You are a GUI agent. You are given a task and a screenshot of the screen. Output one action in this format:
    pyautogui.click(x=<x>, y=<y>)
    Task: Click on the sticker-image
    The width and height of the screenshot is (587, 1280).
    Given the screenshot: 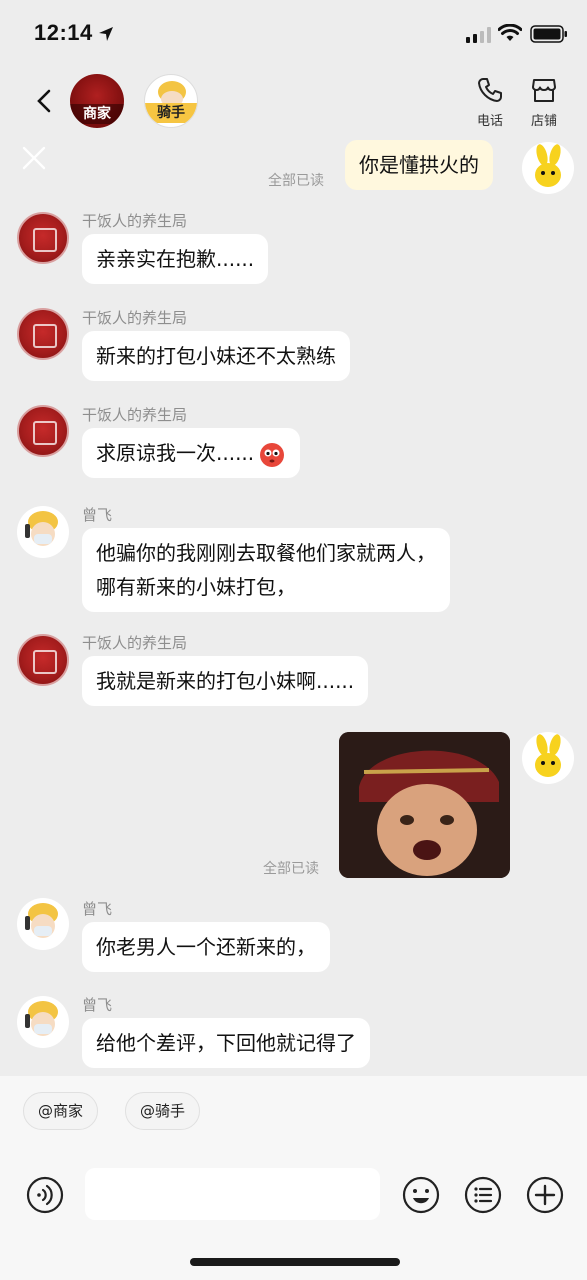 What is the action you would take?
    pyautogui.click(x=424, y=805)
    